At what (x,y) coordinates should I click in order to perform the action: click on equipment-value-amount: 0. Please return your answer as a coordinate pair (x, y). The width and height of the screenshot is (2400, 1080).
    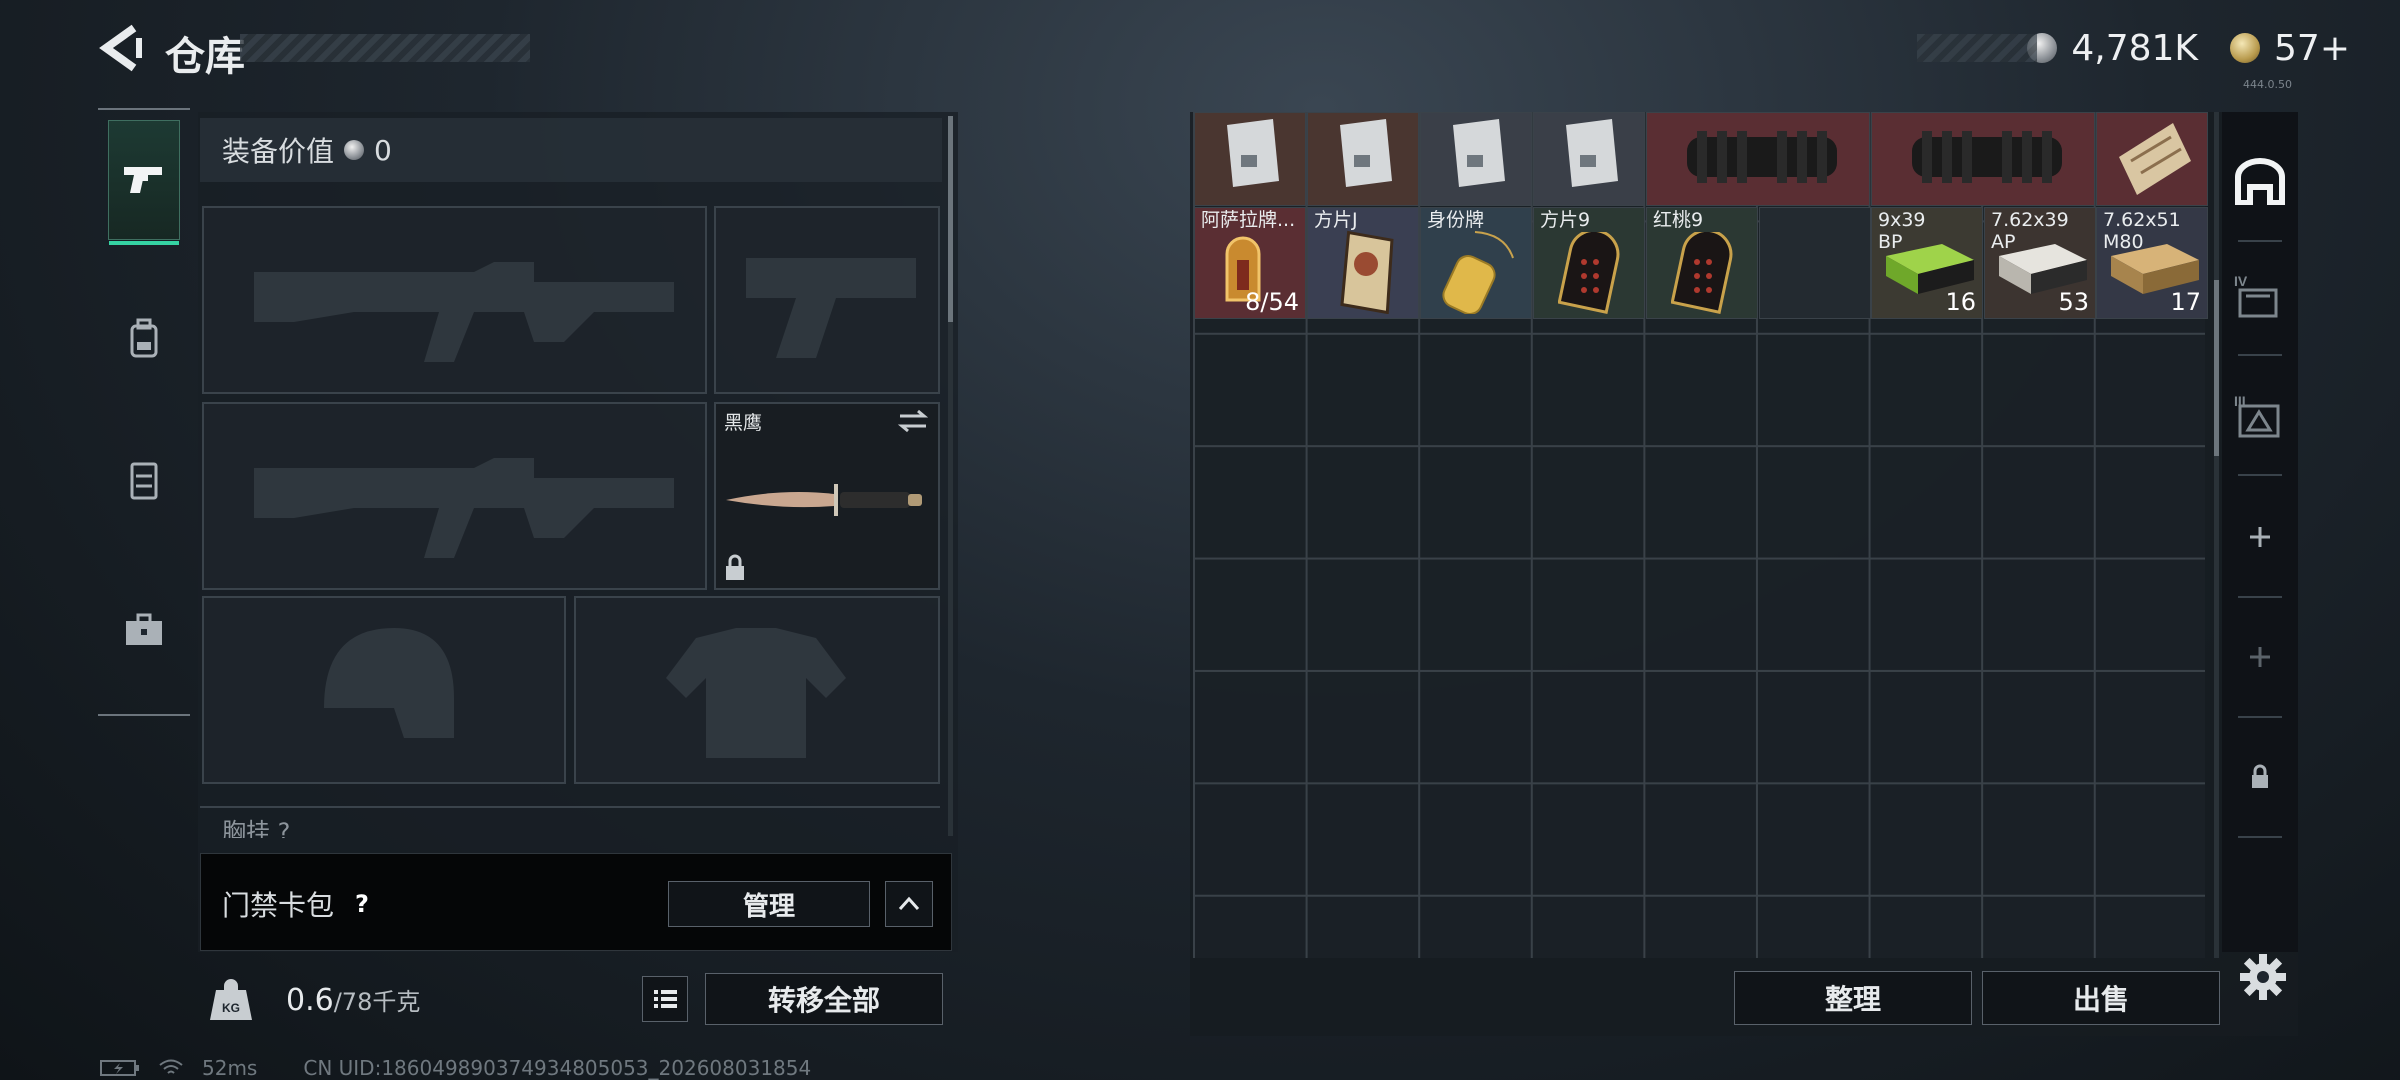
    Looking at the image, I should click on (383, 150).